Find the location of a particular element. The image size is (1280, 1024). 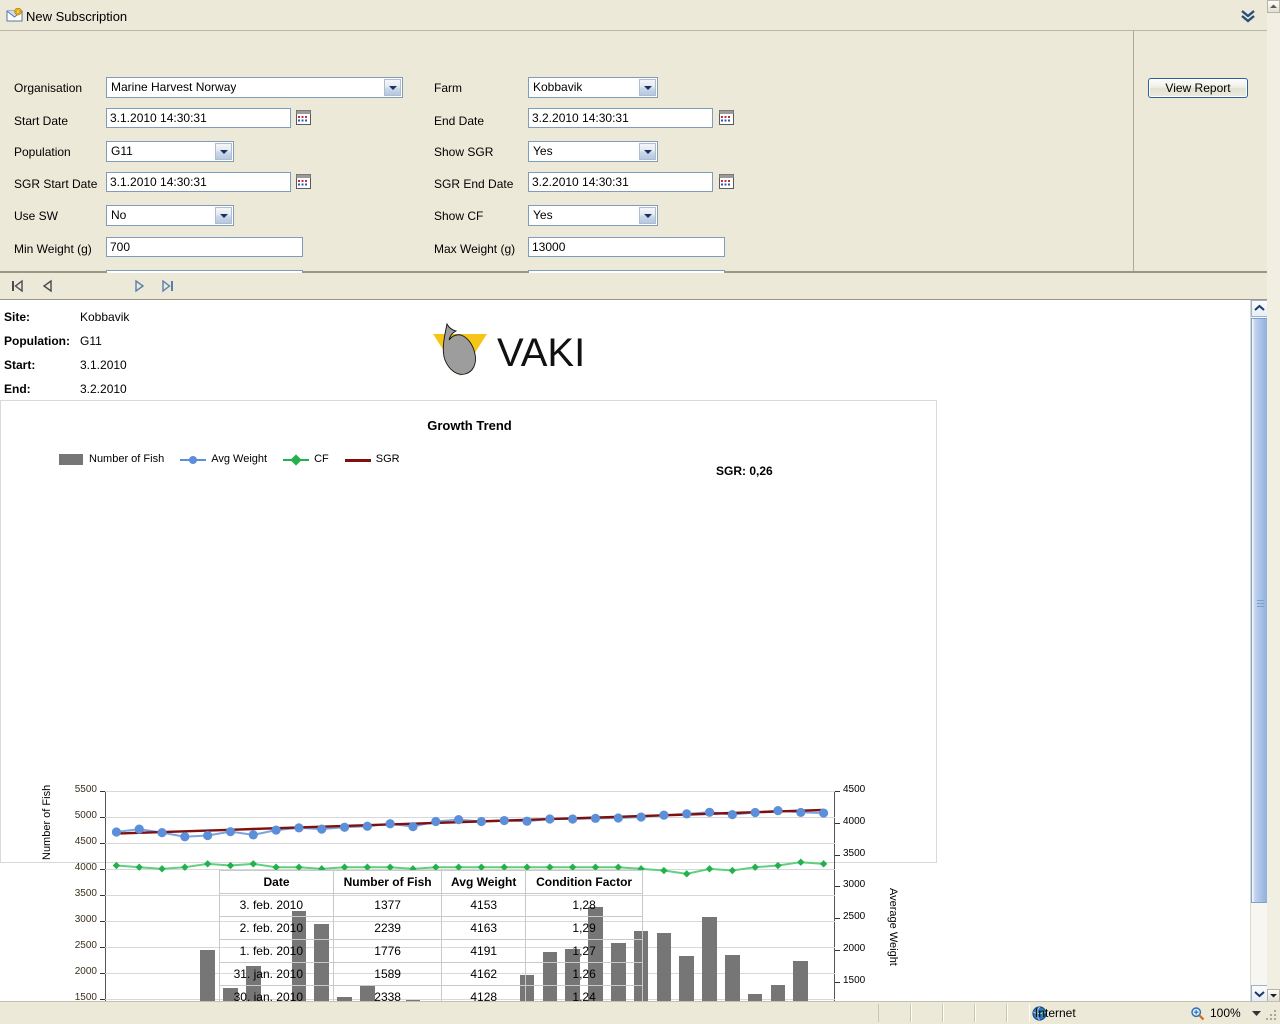

table-cell: 1,26 is located at coordinates (584, 974).